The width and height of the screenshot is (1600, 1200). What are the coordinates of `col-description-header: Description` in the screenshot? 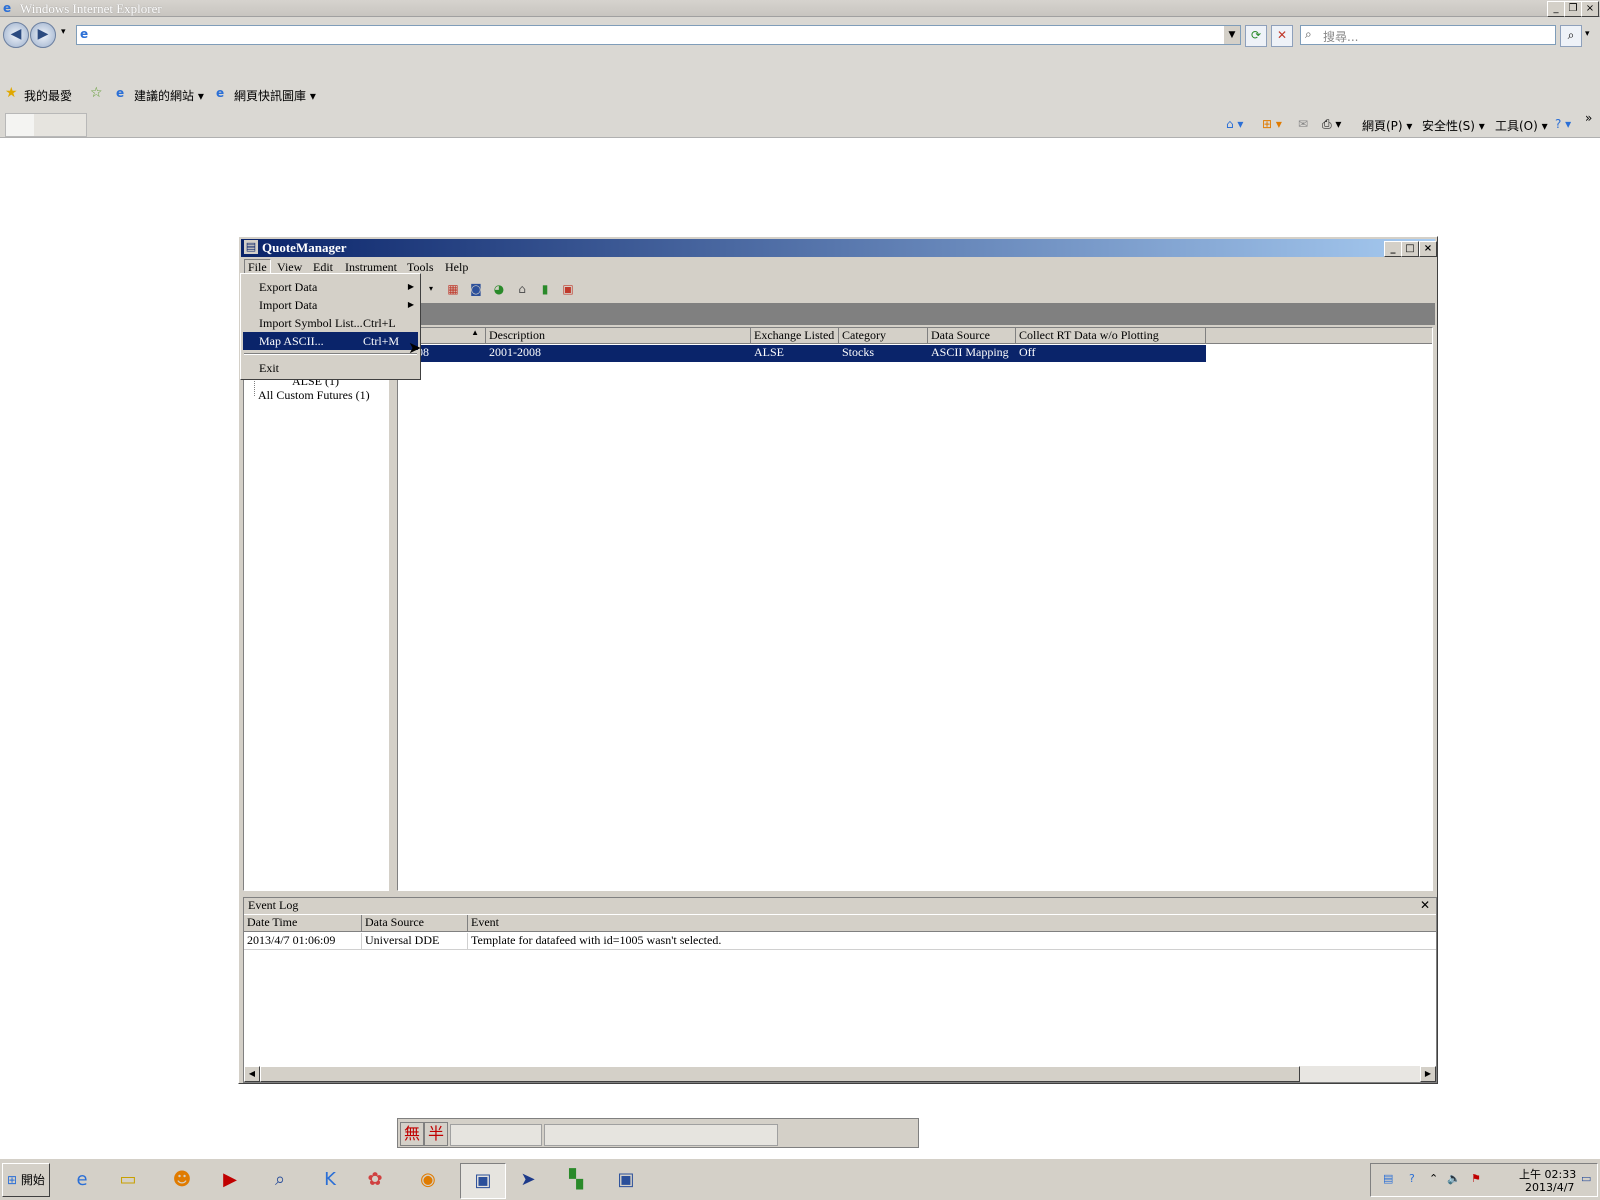 It's located at (618, 336).